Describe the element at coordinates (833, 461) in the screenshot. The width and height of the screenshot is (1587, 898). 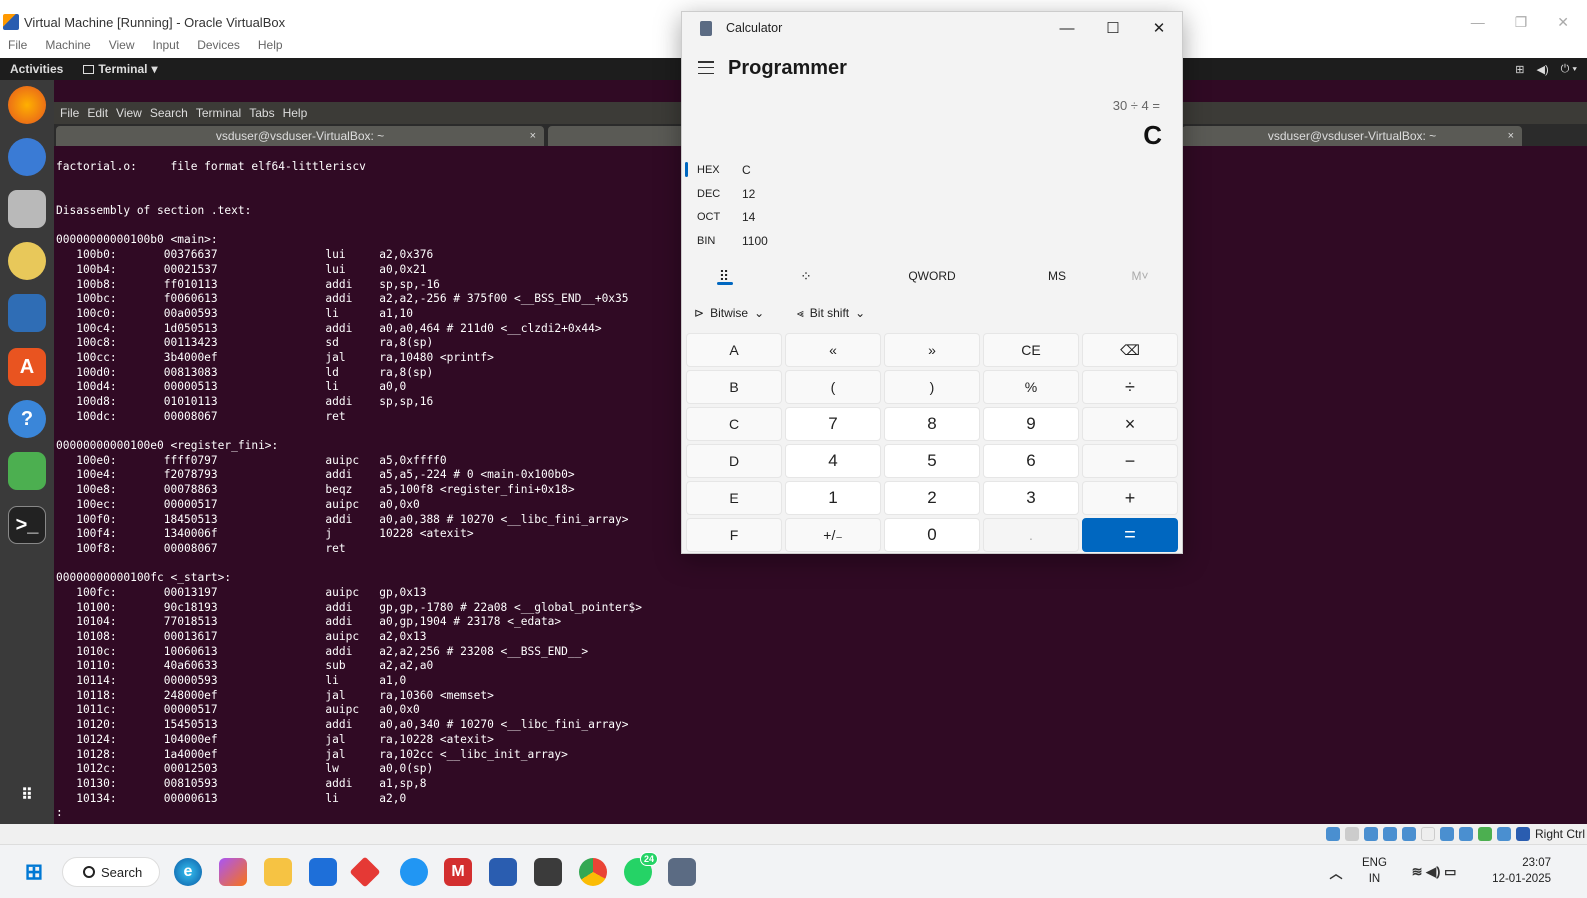
I see `key-4: 4` at that location.